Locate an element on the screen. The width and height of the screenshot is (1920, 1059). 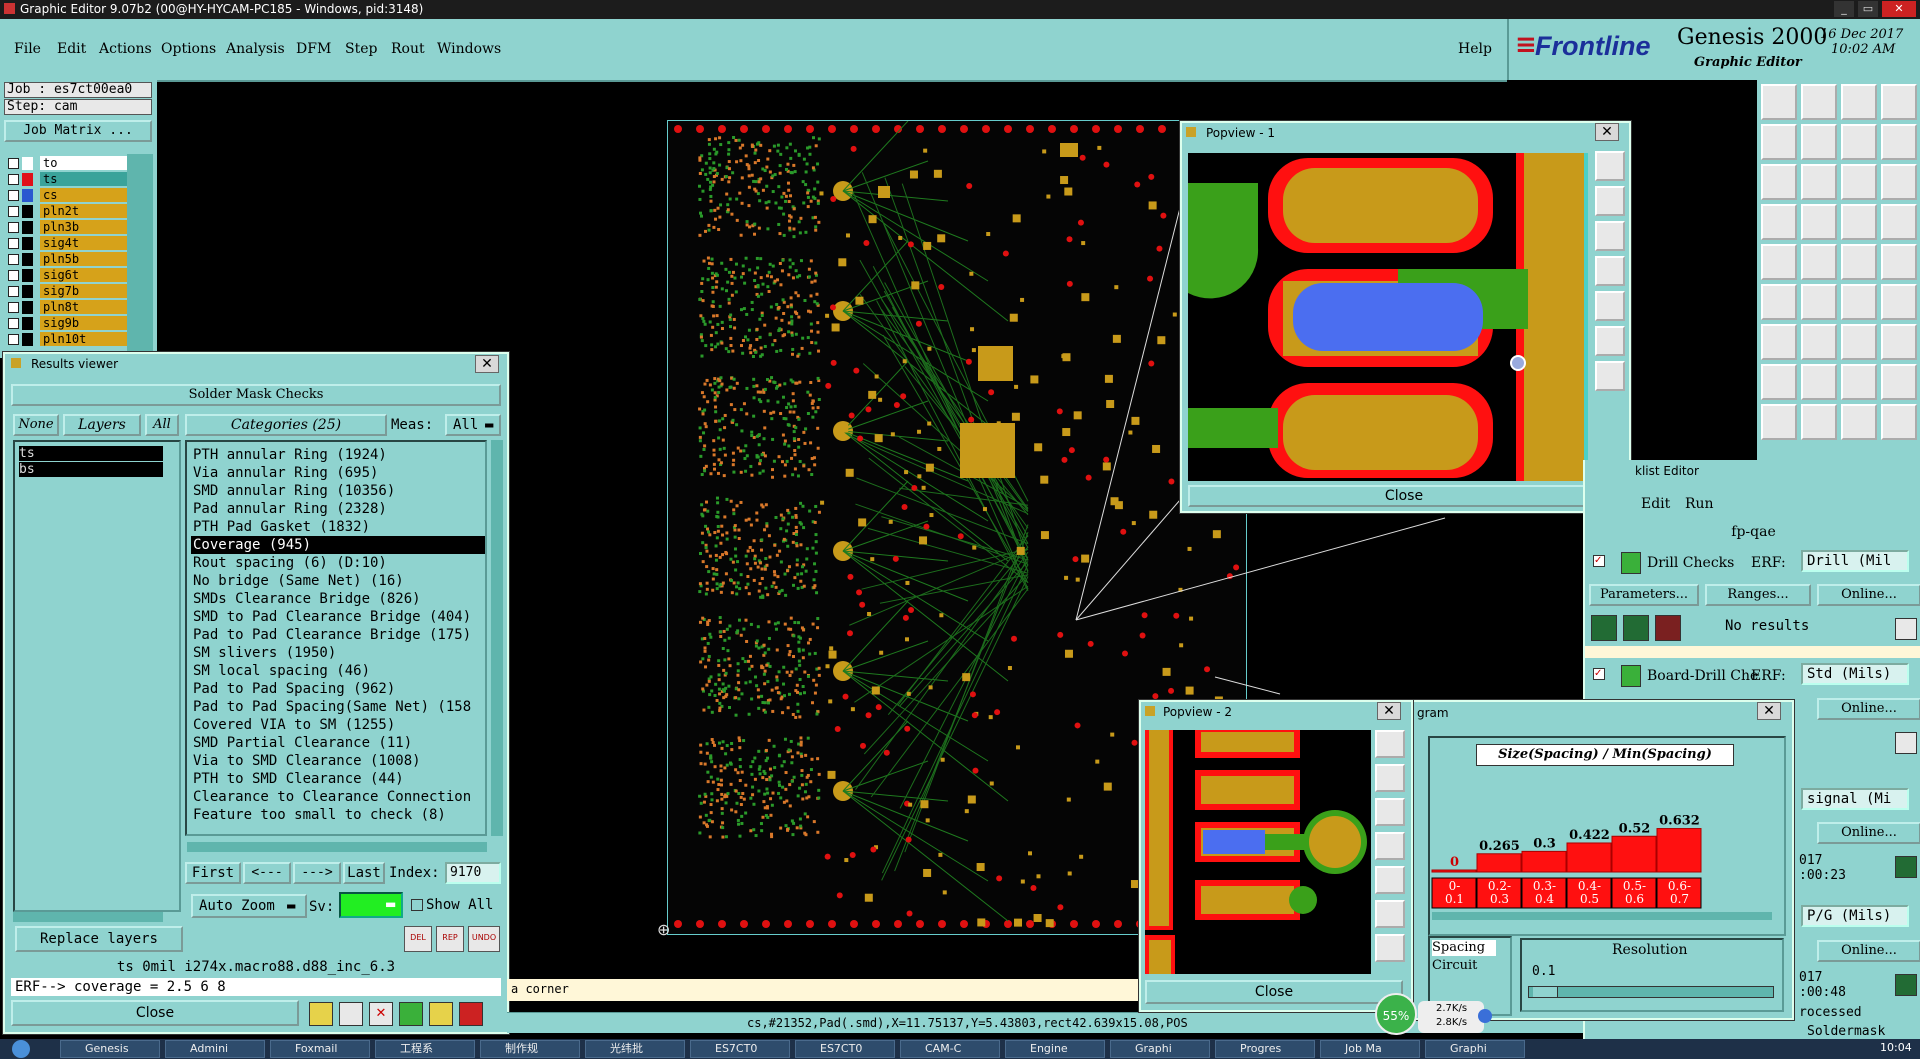
category-item: SM local spacing (46) is located at coordinates (280, 671).